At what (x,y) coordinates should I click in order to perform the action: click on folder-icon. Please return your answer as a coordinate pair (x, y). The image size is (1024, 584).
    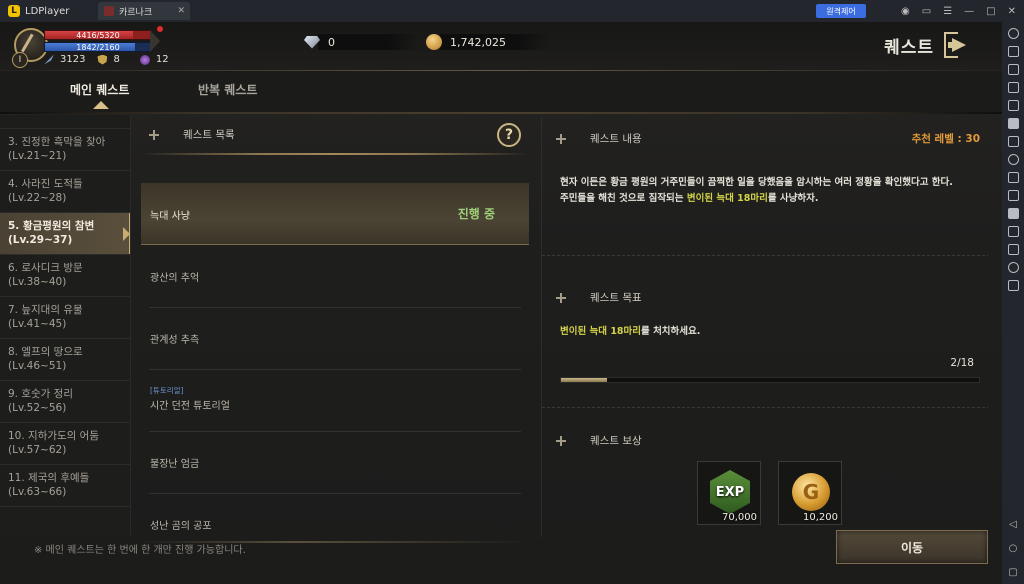
    Looking at the image, I should click on (1013, 249).